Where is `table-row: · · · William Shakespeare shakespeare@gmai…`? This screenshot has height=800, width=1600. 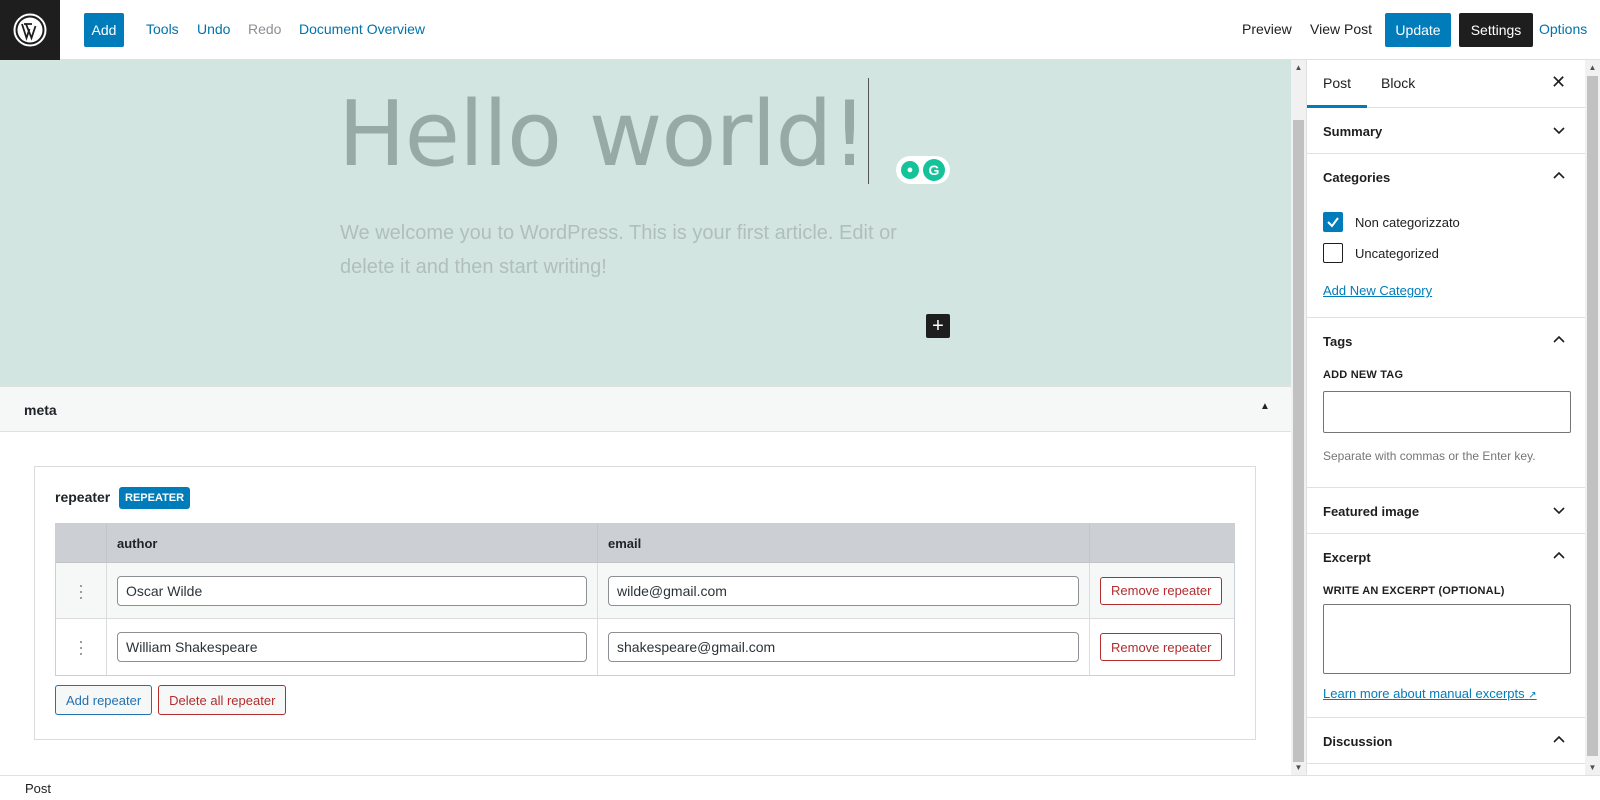 table-row: · · · William Shakespeare shakespeare@gmai… is located at coordinates (645, 647).